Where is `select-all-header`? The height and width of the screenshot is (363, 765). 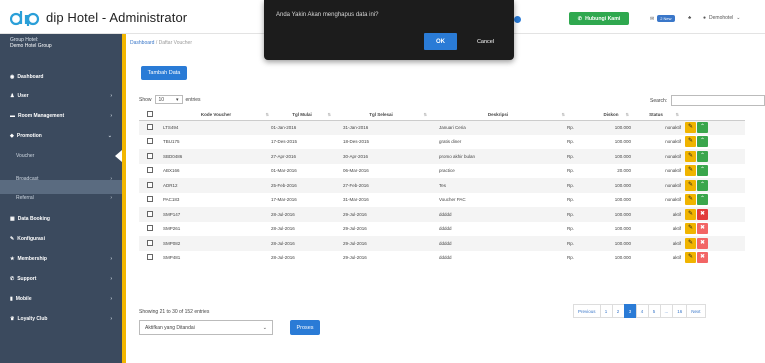 select-all-header is located at coordinates (150, 115).